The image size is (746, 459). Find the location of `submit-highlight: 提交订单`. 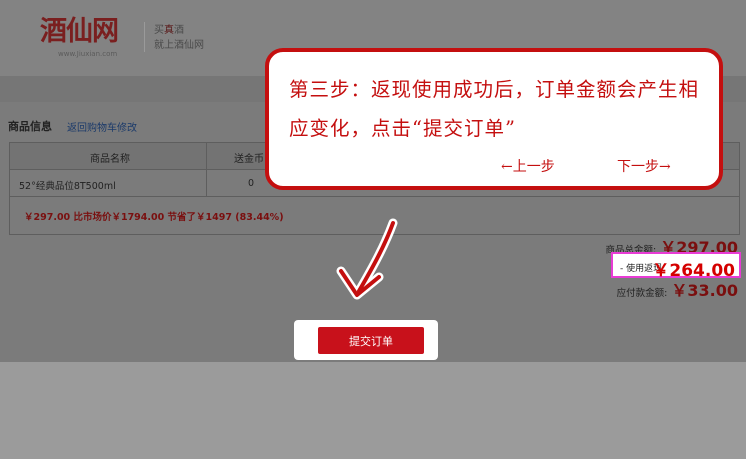

submit-highlight: 提交订单 is located at coordinates (366, 340).